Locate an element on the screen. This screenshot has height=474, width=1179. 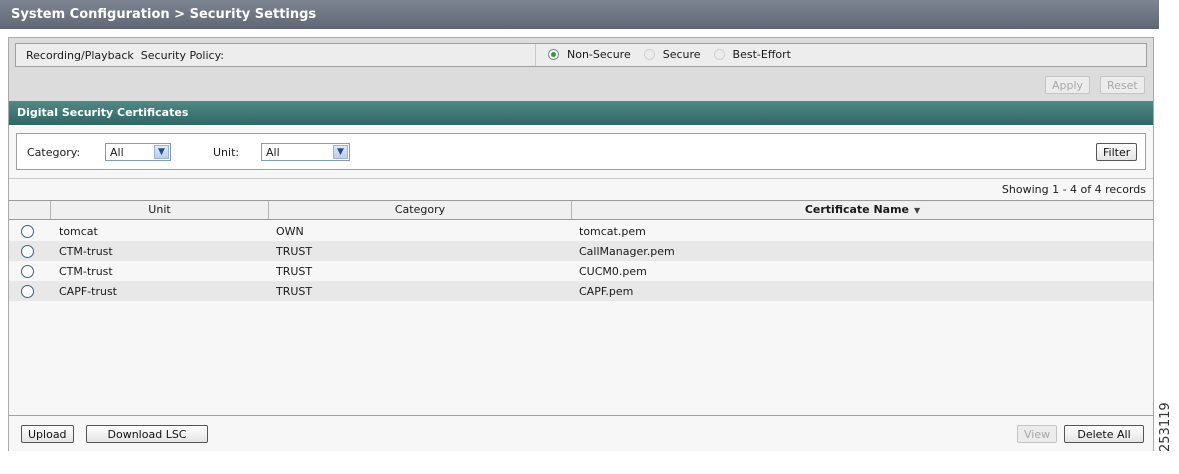
policy-divider is located at coordinates (535, 55).